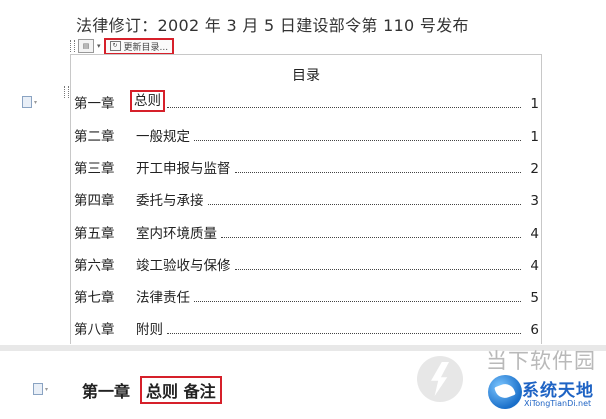  I want to click on toc-entry: 第三章 开工申报与监督 2, so click(305, 167).